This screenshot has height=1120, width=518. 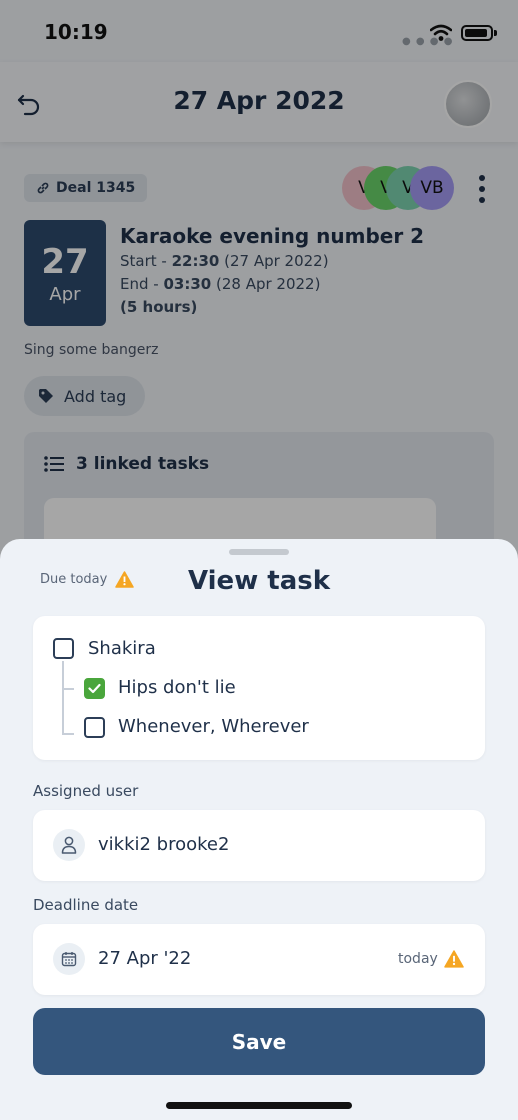 I want to click on user-icon, so click(x=69, y=845).